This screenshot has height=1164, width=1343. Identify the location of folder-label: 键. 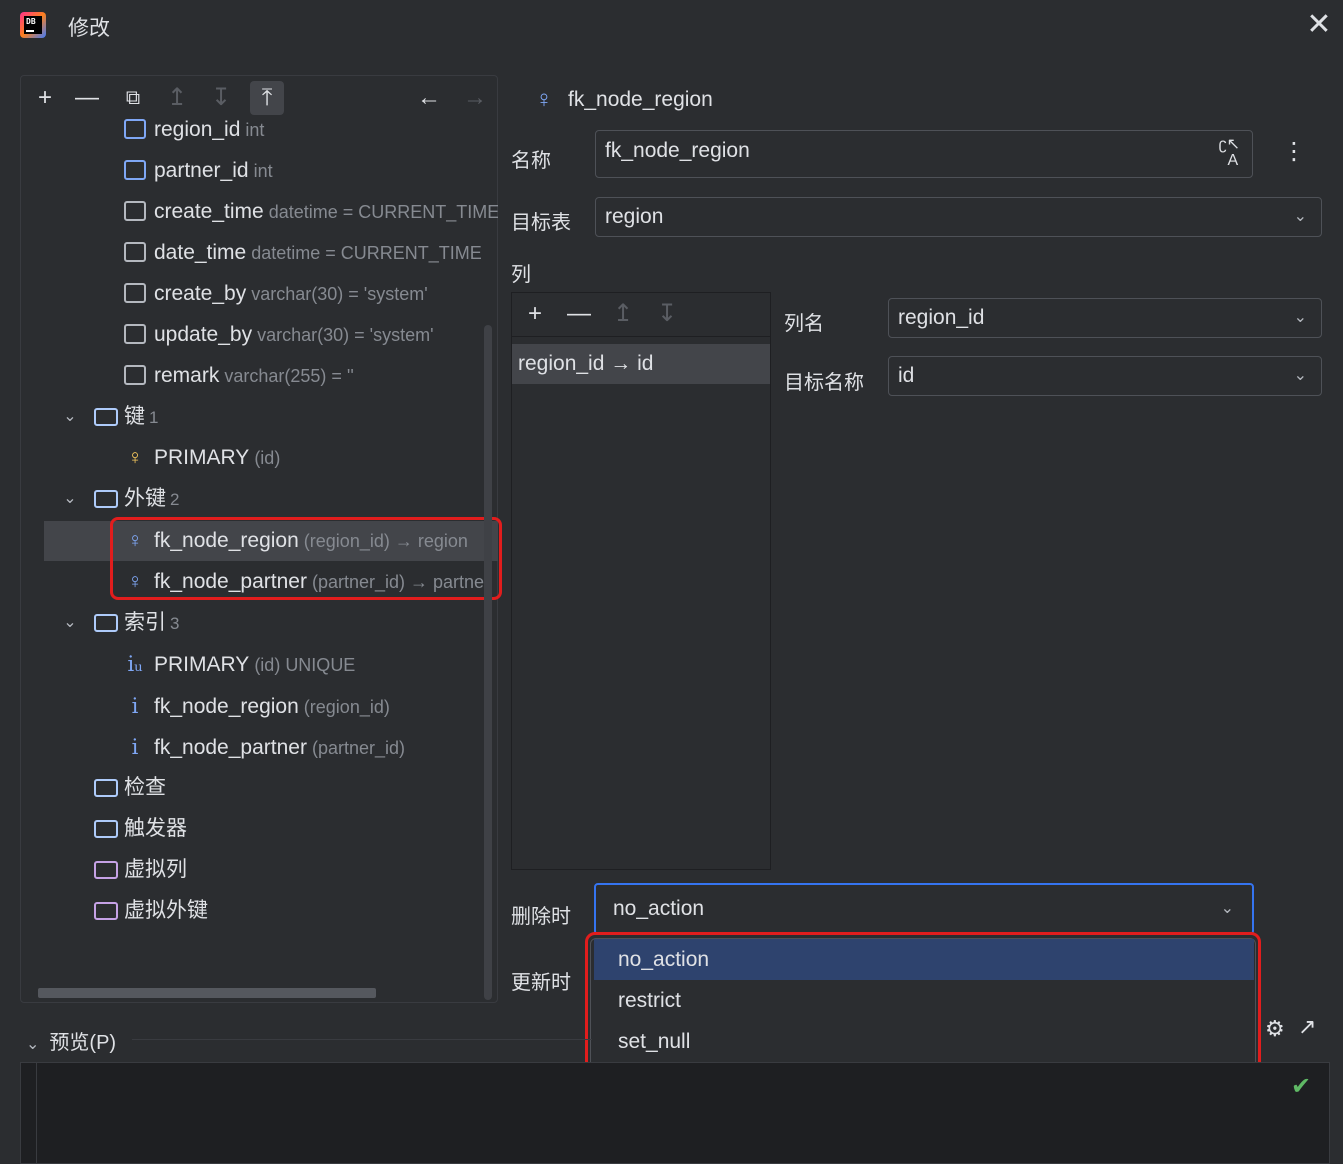
(134, 416).